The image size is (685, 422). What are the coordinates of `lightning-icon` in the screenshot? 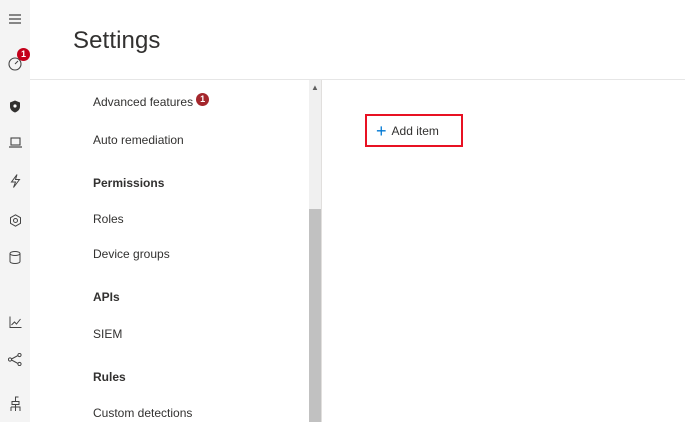 It's located at (15, 181).